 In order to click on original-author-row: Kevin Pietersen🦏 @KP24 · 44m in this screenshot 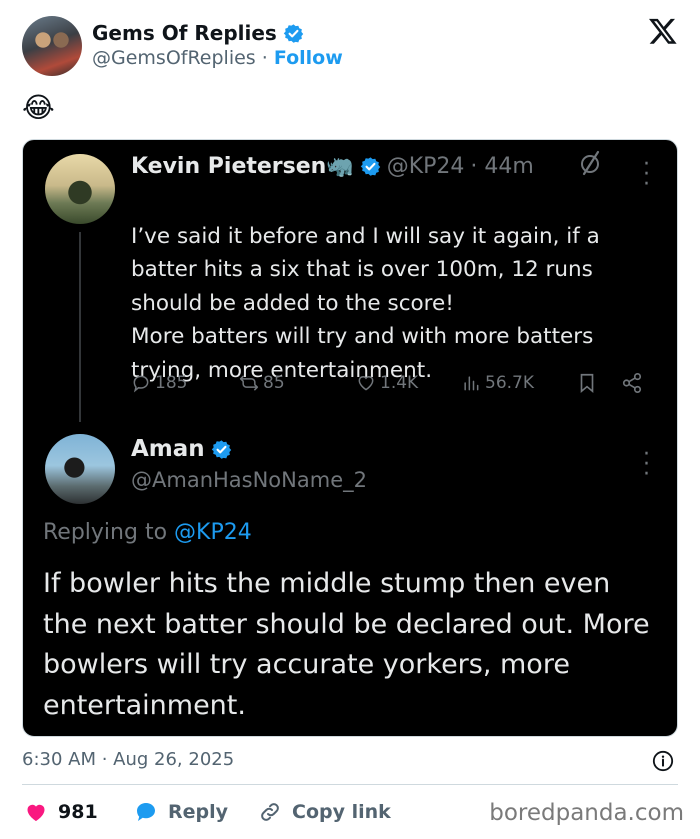, I will do `click(332, 166)`.